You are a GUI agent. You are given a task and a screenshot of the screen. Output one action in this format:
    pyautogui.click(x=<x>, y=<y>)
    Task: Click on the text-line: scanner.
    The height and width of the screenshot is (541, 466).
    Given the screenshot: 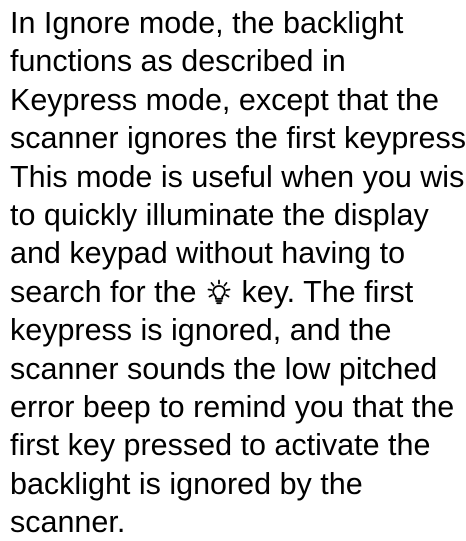 What is the action you would take?
    pyautogui.click(x=68, y=522)
    